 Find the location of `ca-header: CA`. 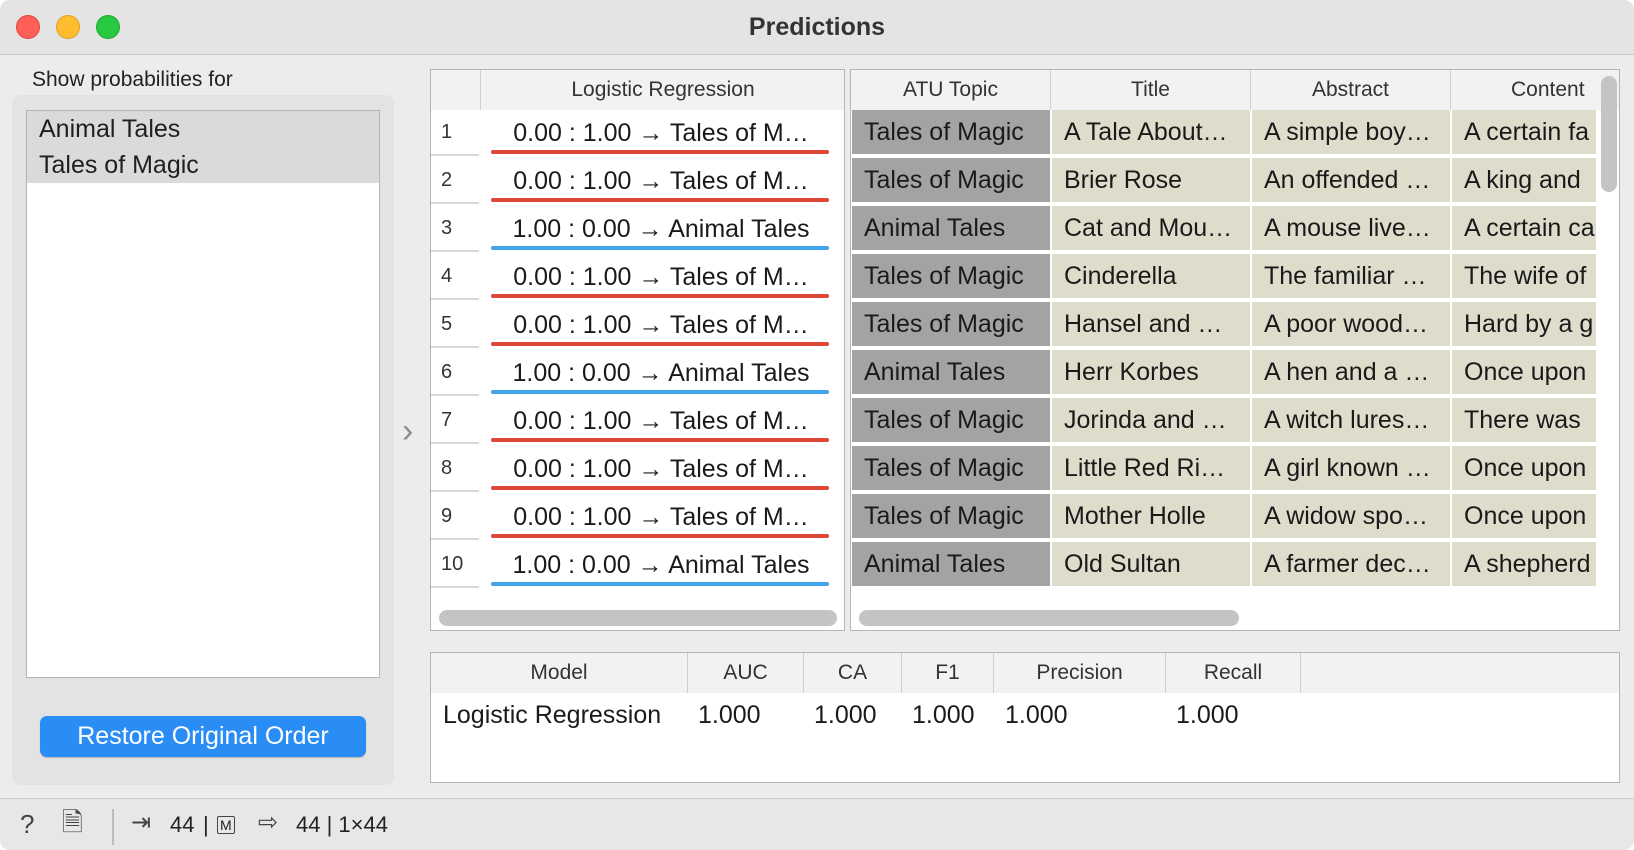

ca-header: CA is located at coordinates (853, 673).